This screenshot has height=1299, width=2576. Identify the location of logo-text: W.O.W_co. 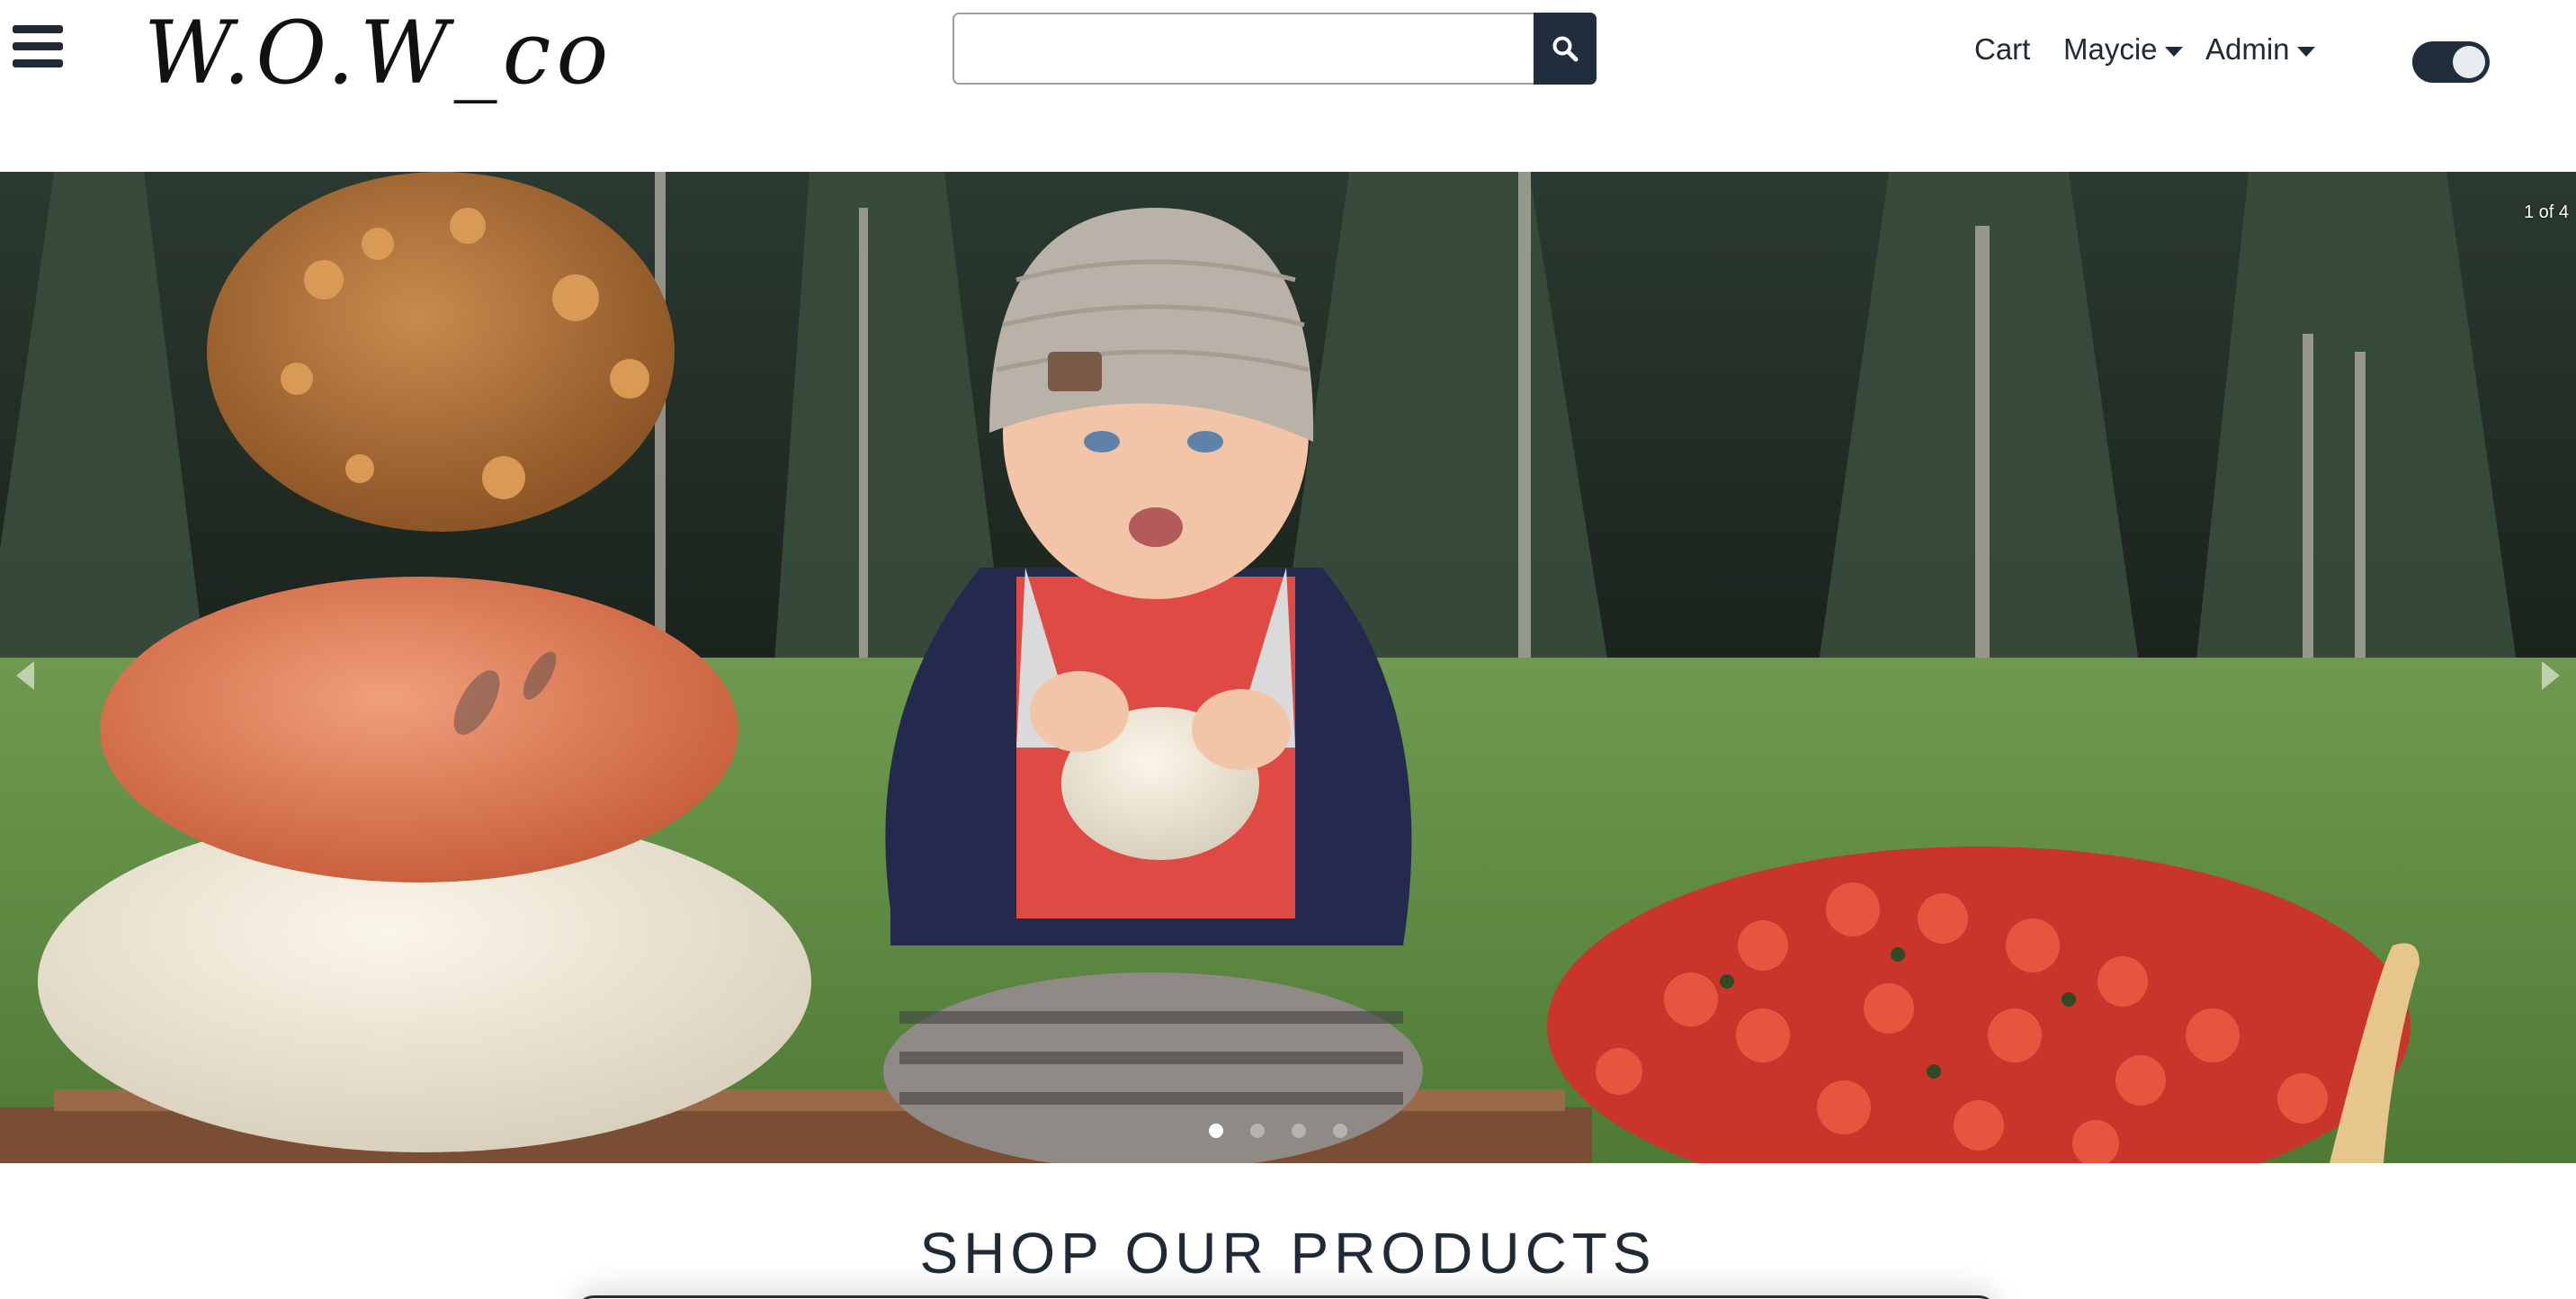
(379, 53).